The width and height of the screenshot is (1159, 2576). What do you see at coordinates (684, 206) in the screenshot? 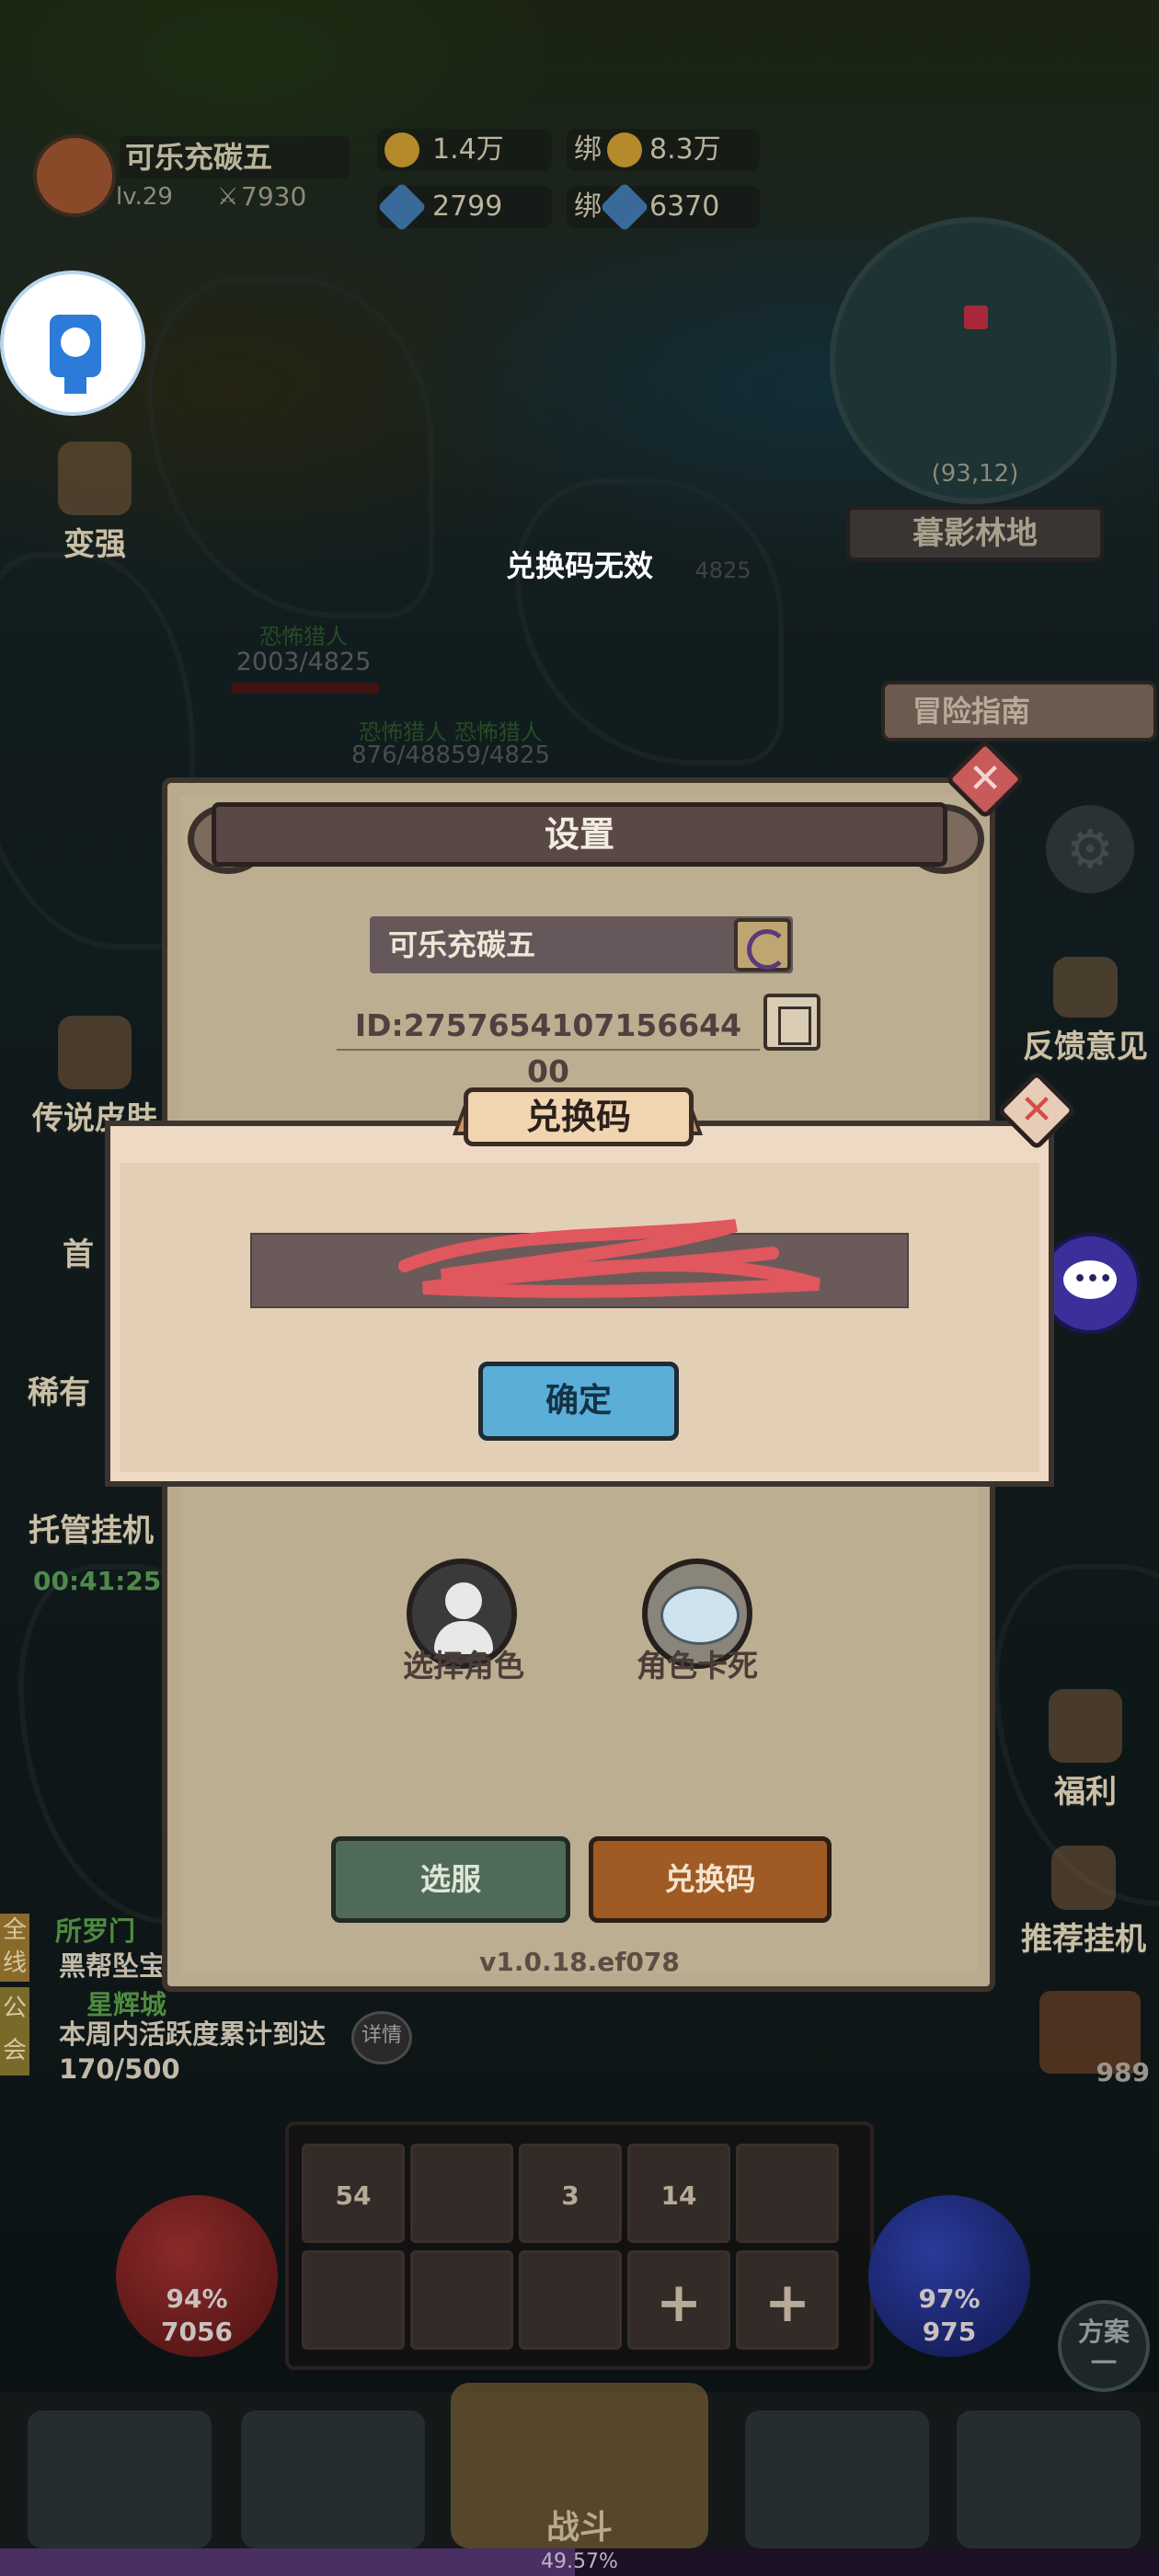
I see `bound-diamond-value: 6370` at bounding box center [684, 206].